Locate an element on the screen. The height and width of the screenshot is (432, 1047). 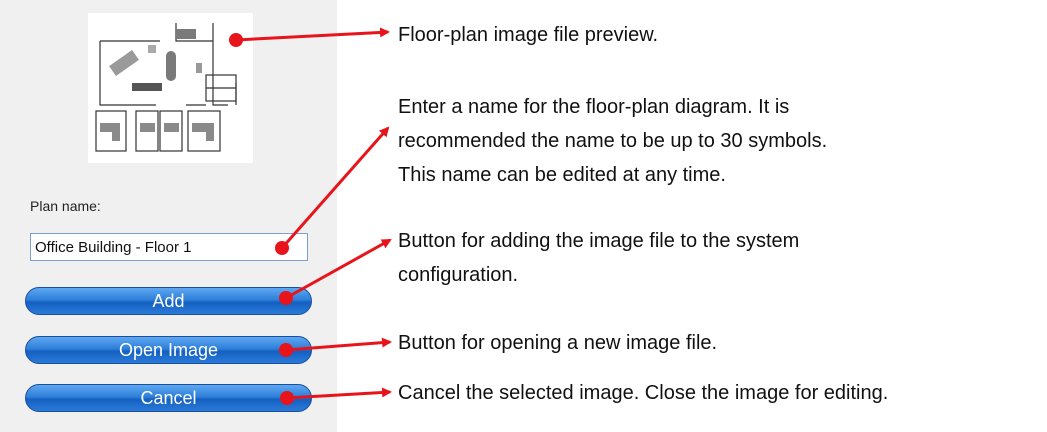
cancel-button: Cancel is located at coordinates (168, 398).